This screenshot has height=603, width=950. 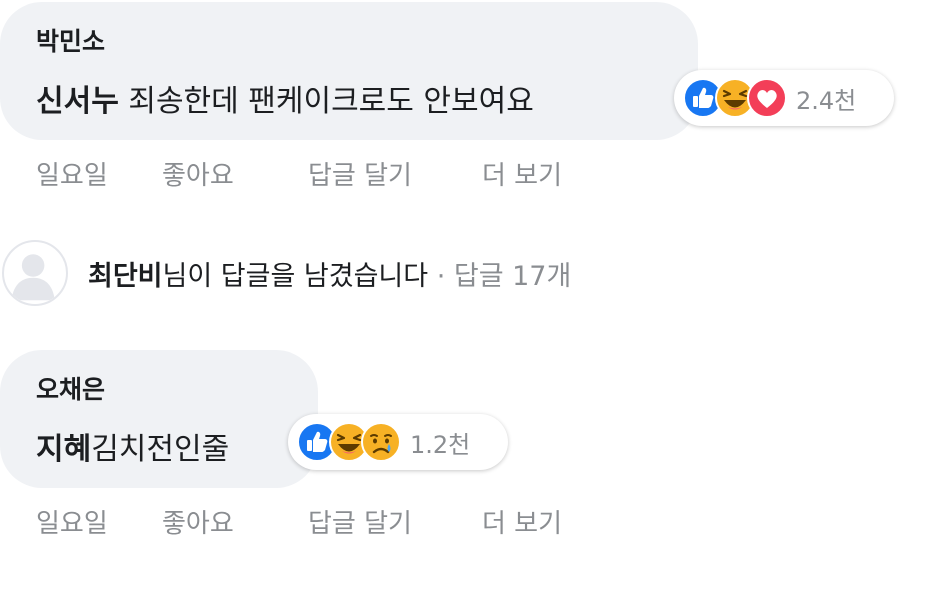 What do you see at coordinates (160, 449) in the screenshot?
I see `comment-body: 김치전인줄` at bounding box center [160, 449].